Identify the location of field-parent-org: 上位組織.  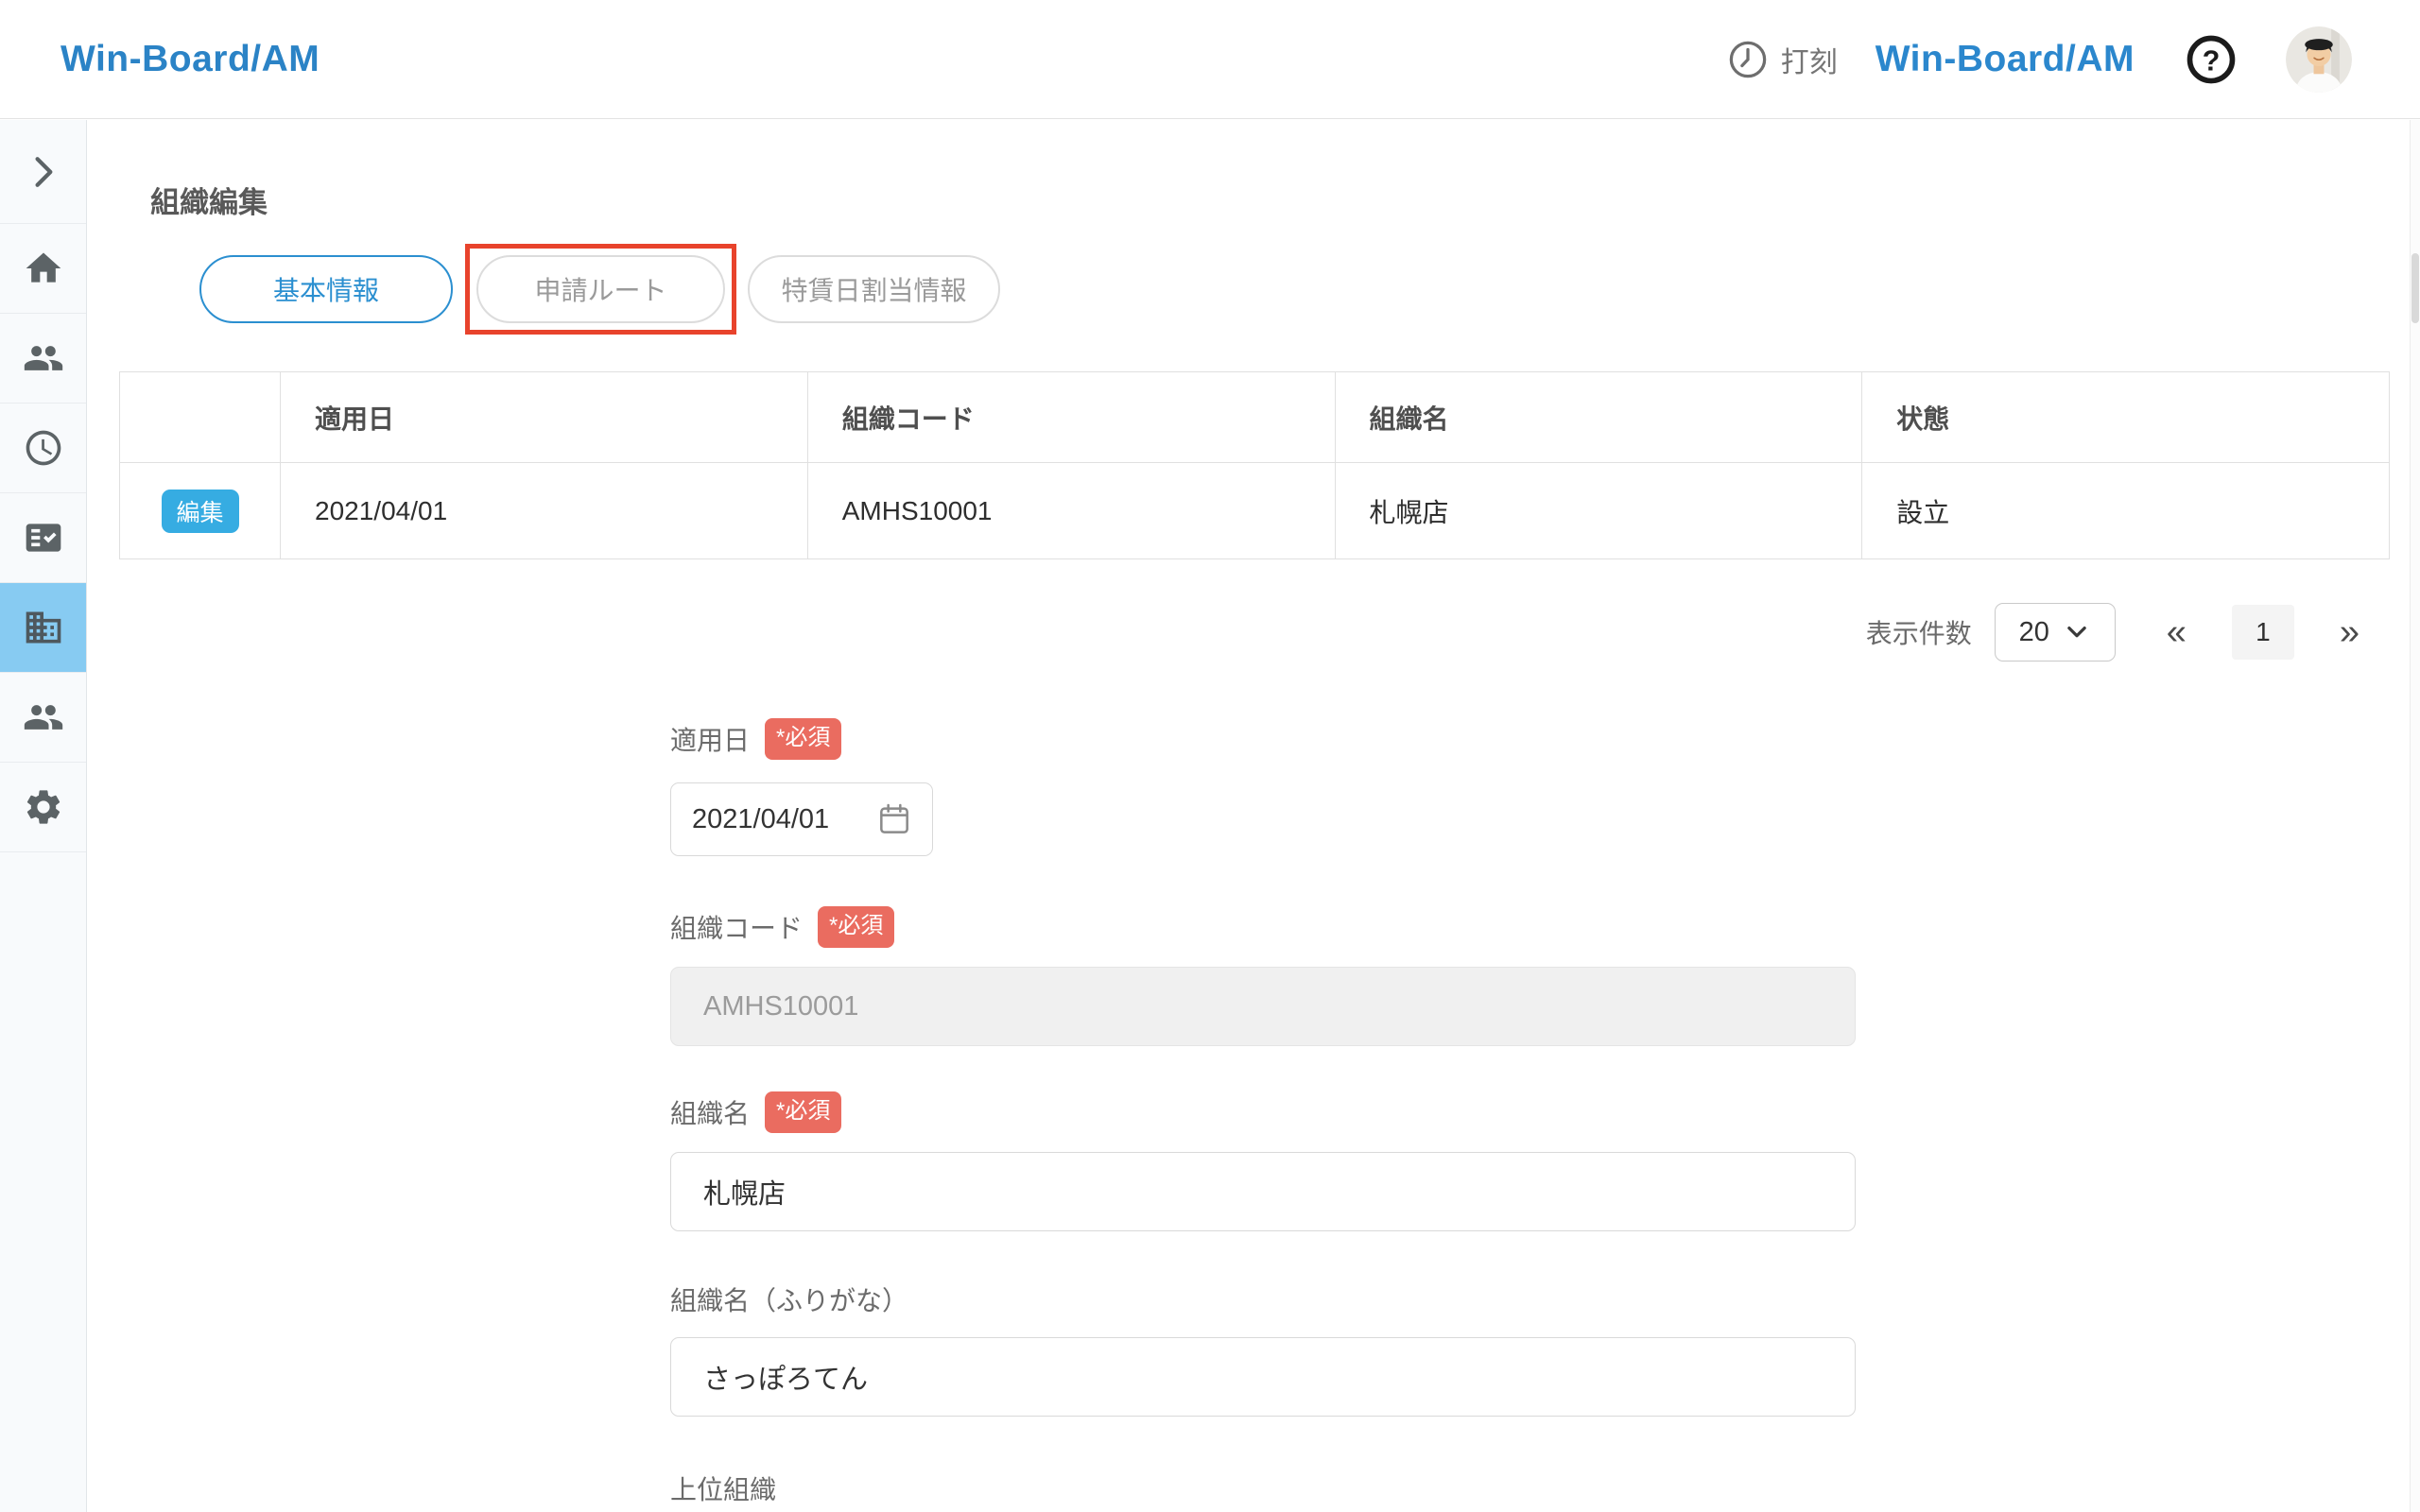
(1263, 1490).